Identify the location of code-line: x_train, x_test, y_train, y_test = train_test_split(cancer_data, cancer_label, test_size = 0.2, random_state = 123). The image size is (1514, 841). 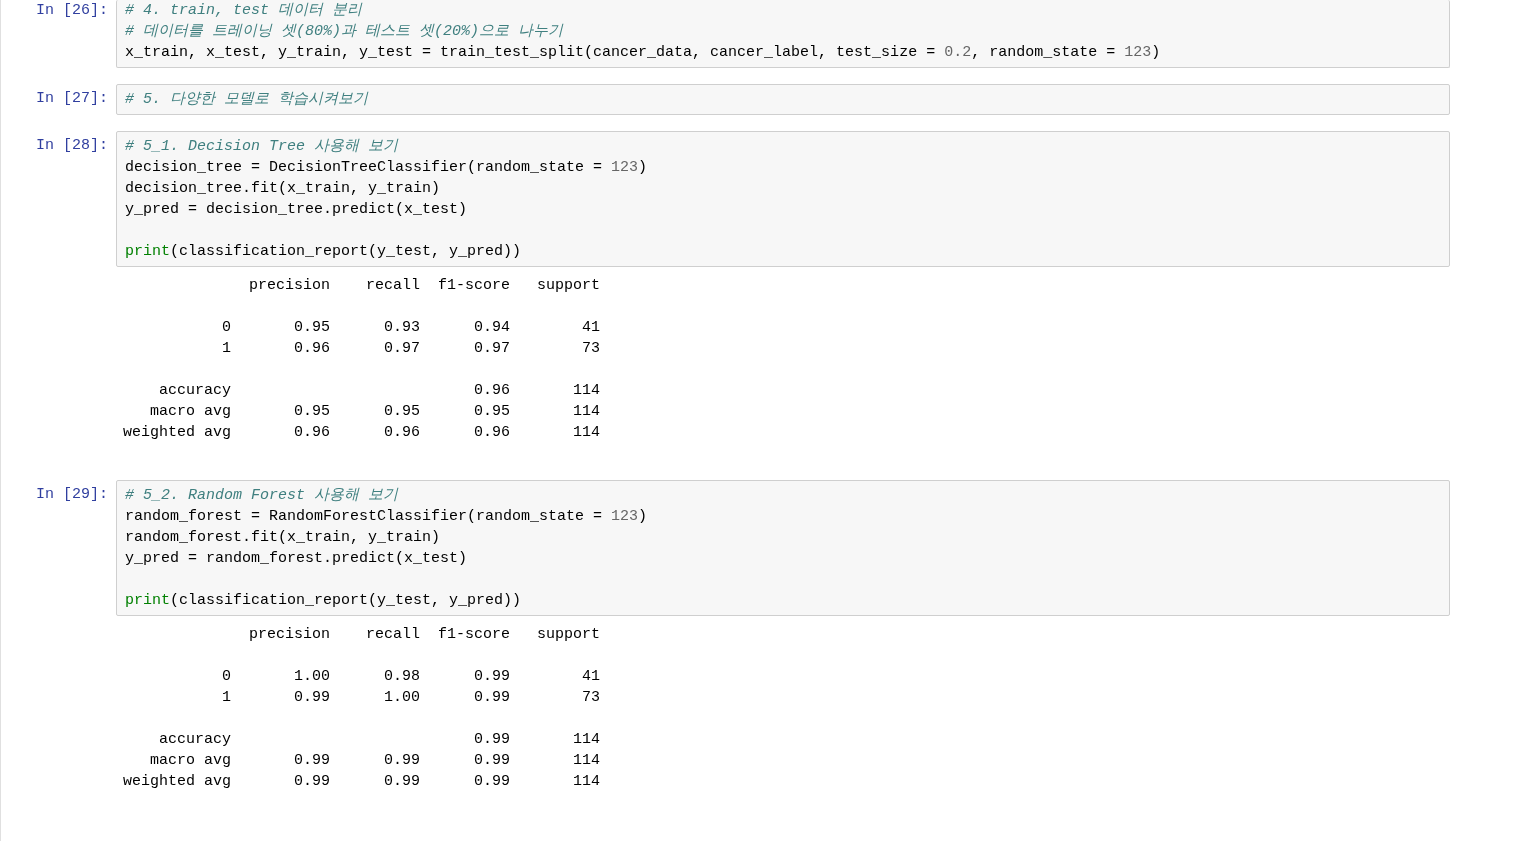
(643, 52).